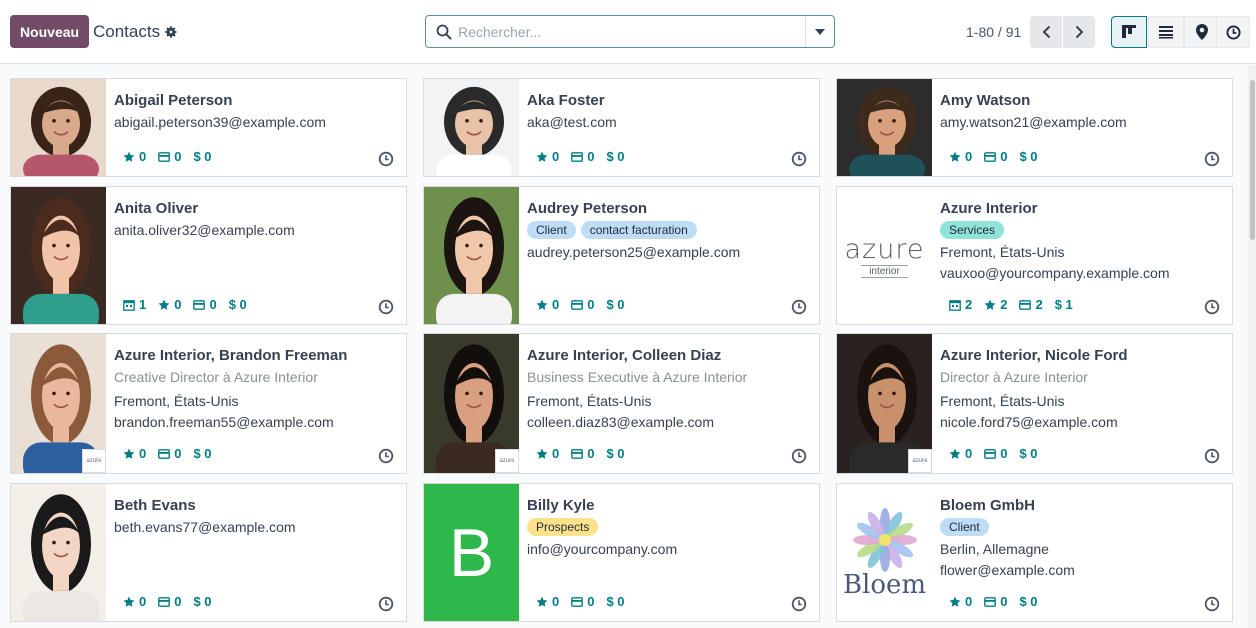  What do you see at coordinates (1079, 32) in the screenshot?
I see `pager-next-button` at bounding box center [1079, 32].